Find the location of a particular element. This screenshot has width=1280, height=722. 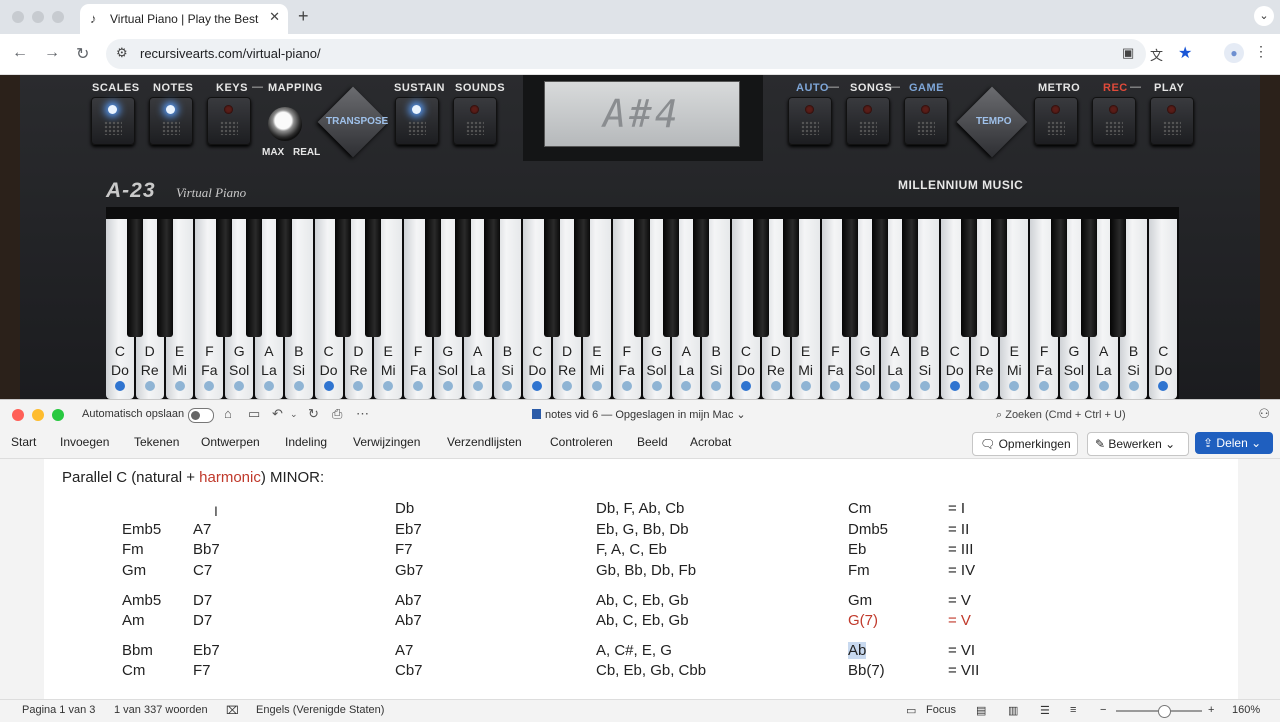

web-layout-icon: ▥ is located at coordinates (1013, 710).